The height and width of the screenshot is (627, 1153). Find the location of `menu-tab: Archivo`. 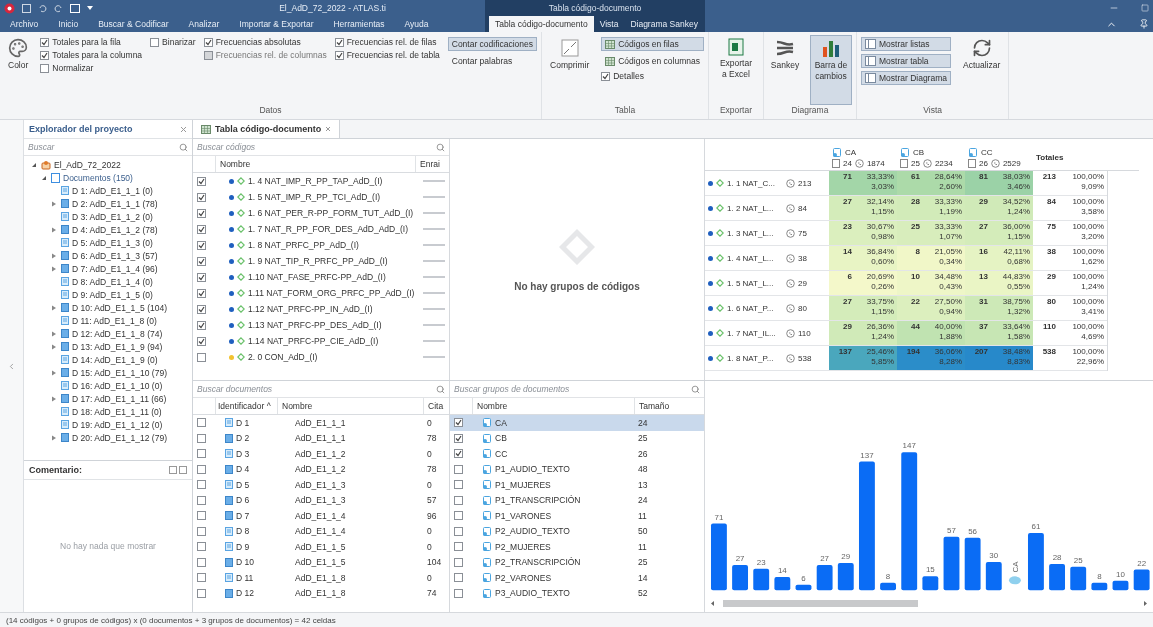

menu-tab: Archivo is located at coordinates (24, 24).